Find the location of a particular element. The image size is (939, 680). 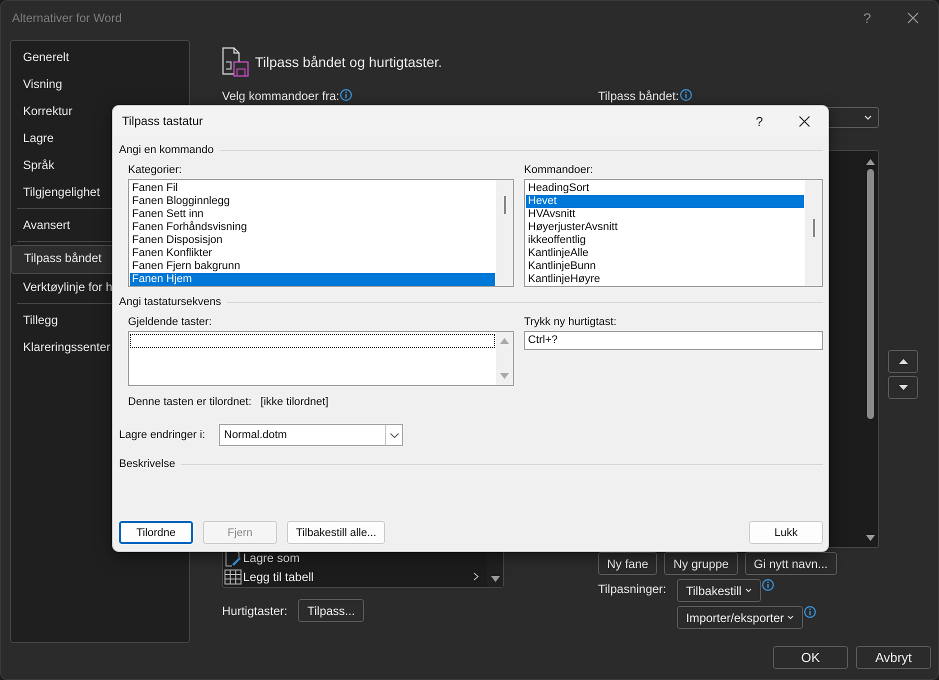

shortcuts-label: Hurtigtaster: is located at coordinates (255, 611).